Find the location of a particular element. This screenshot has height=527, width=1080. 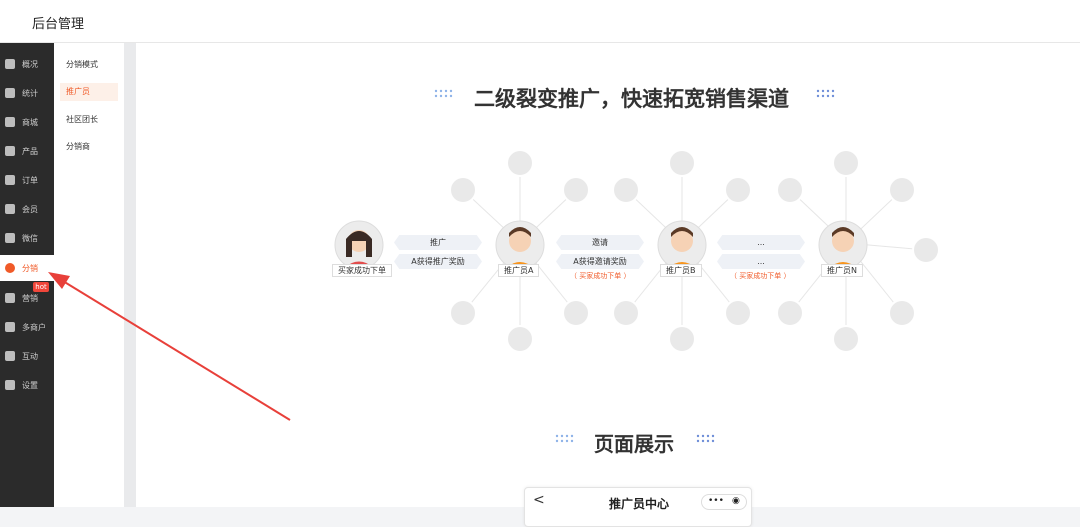

promoter-a-label: 推广员A is located at coordinates (519, 270).